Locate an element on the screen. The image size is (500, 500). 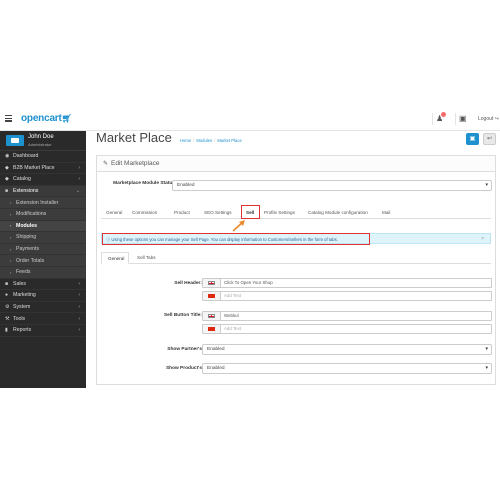
sell-subtabs: General Sell Tabs is located at coordinates (296, 258).